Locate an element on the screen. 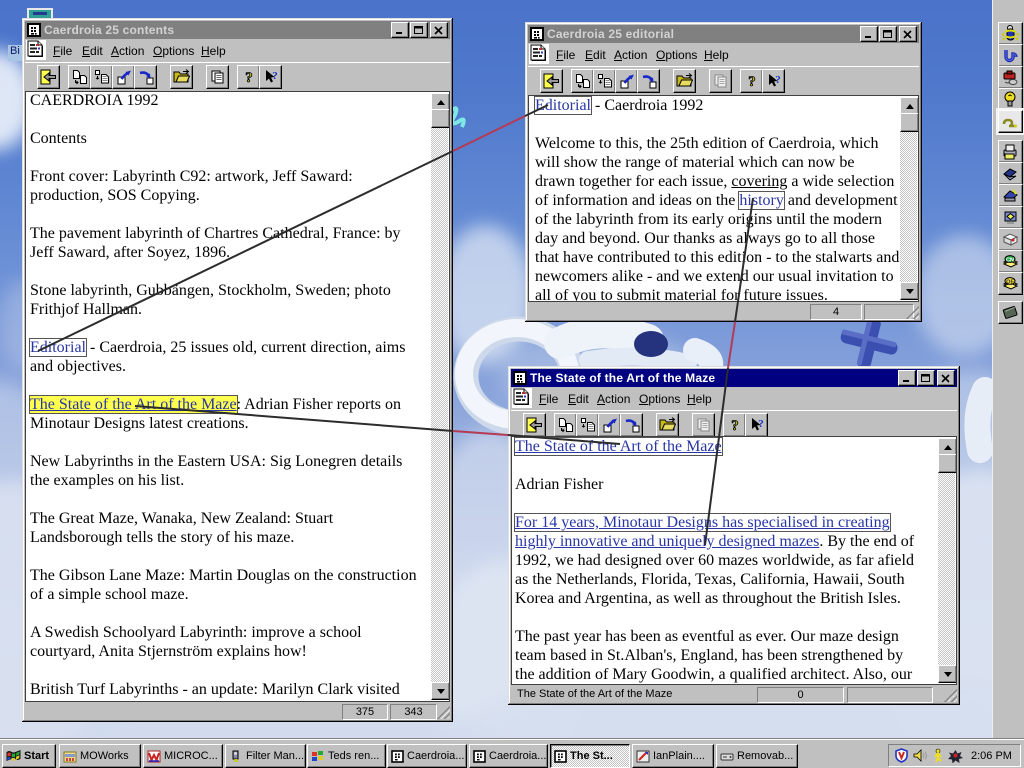 This screenshot has height=768, width=1024. svg-text: OF is located at coordinates (1010, 283).